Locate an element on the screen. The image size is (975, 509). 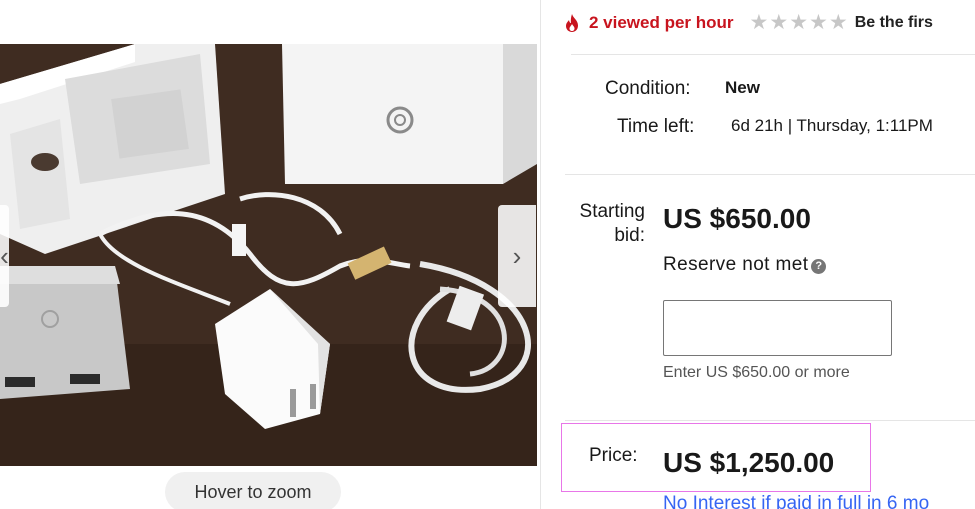
prev-image-button: ‹ is located at coordinates (4, 256).